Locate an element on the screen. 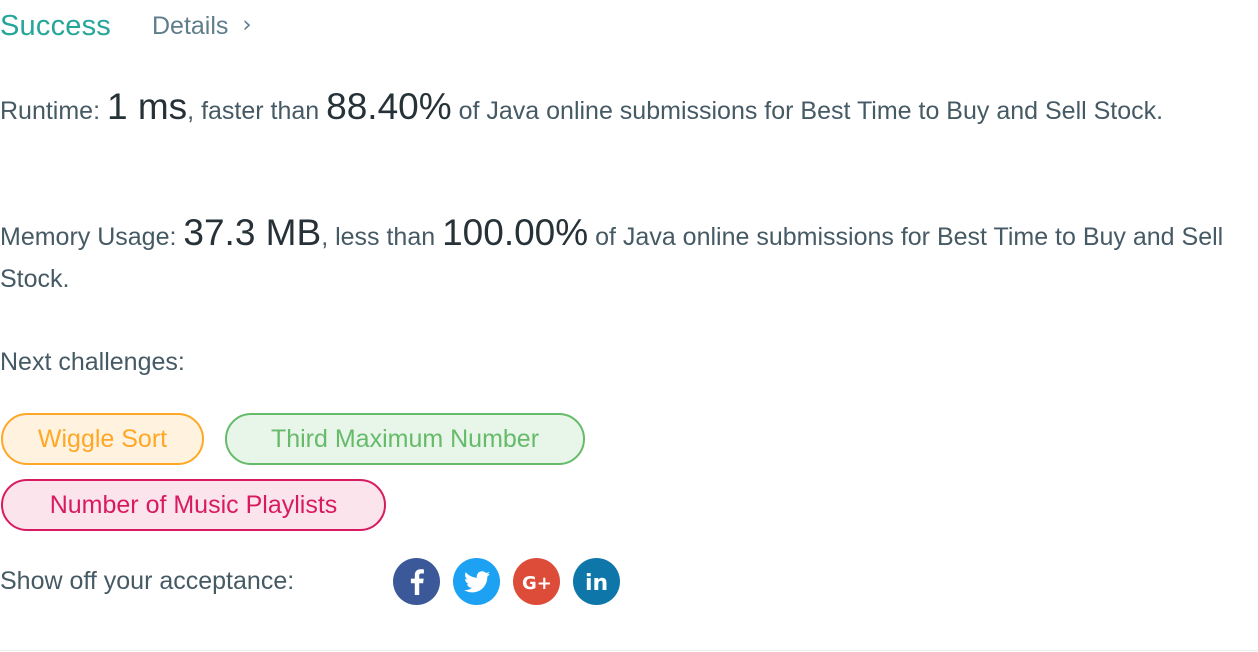 This screenshot has height=652, width=1258. facebook-share-button is located at coordinates (416, 581).